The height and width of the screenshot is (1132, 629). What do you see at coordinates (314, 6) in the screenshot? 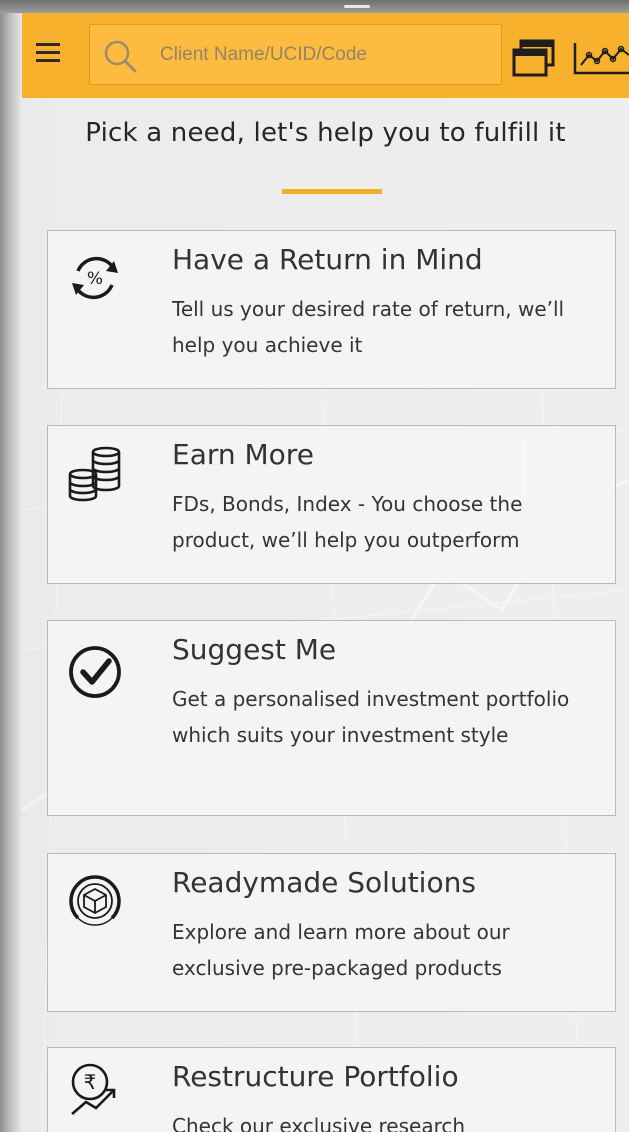
I see `status-strip` at bounding box center [314, 6].